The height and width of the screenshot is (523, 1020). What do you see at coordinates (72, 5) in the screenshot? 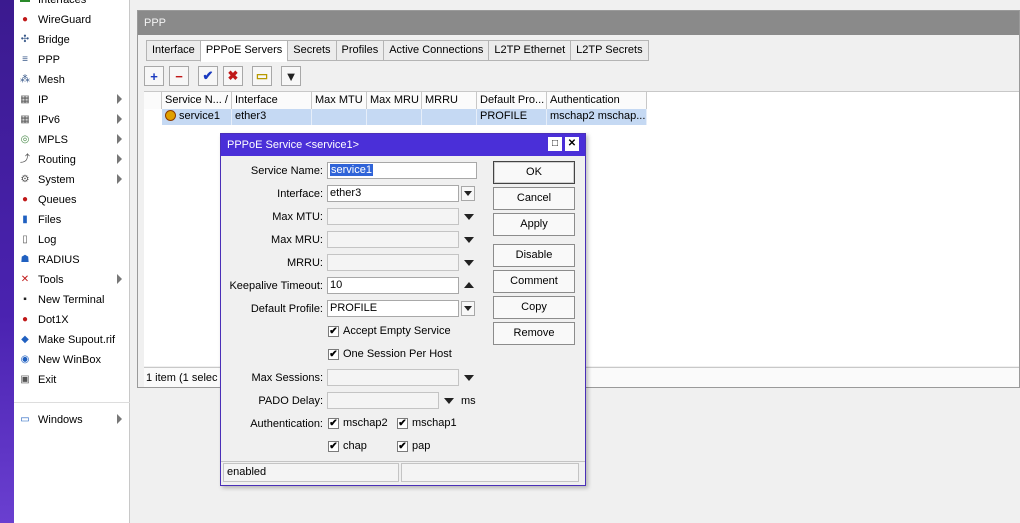
I see `sidebar-item-interfaces: ▬ Interfaces` at bounding box center [72, 5].